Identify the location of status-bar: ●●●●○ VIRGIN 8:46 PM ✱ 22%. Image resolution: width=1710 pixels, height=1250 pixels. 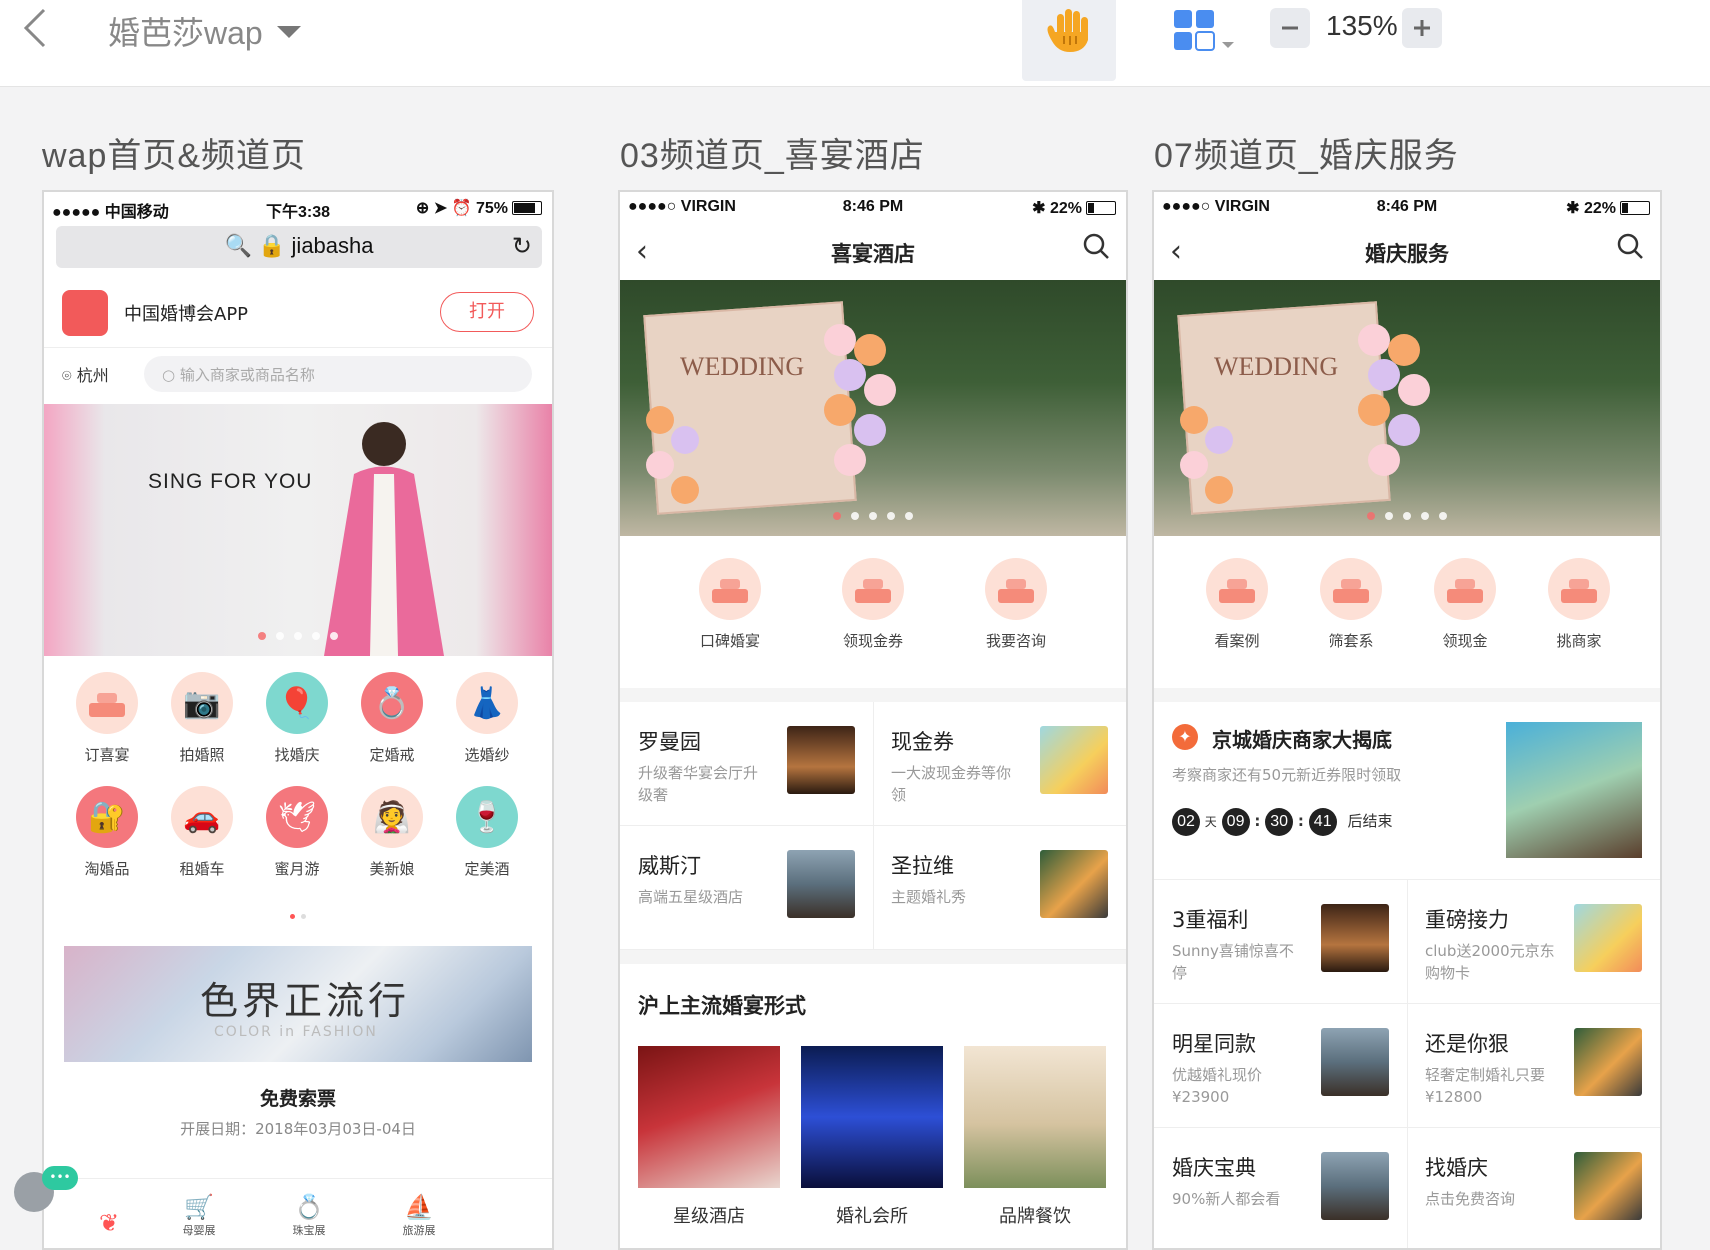
(873, 209).